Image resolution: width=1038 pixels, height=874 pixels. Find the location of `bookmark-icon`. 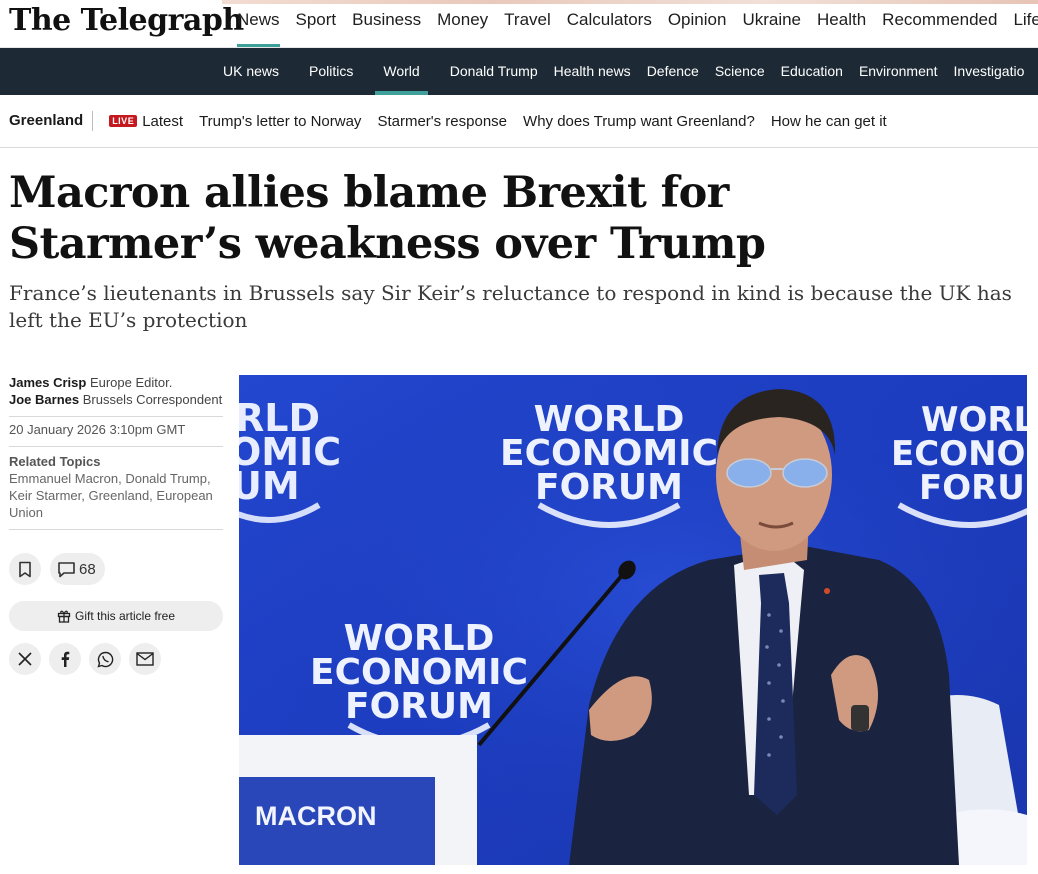

bookmark-icon is located at coordinates (25, 569).